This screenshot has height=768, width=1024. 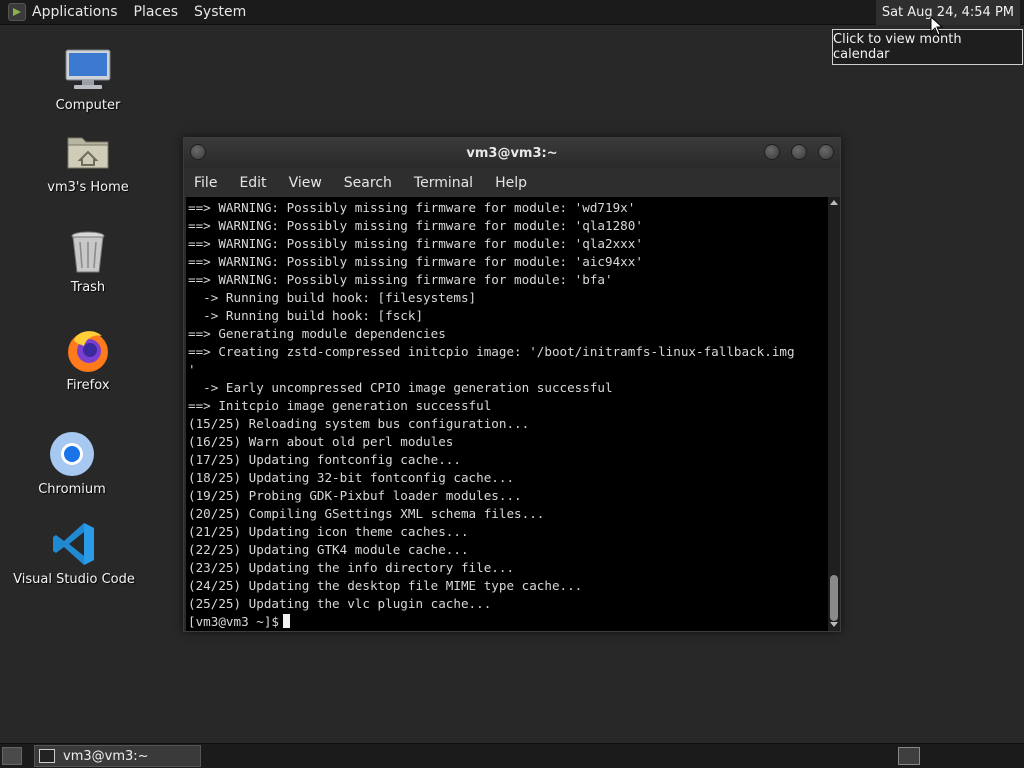 I want to click on desktop-icon-label: Chromium, so click(x=72, y=489).